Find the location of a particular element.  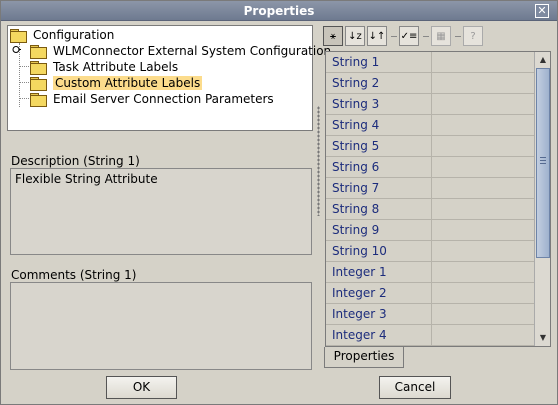

description-label: Description (String 1) is located at coordinates (75, 161).